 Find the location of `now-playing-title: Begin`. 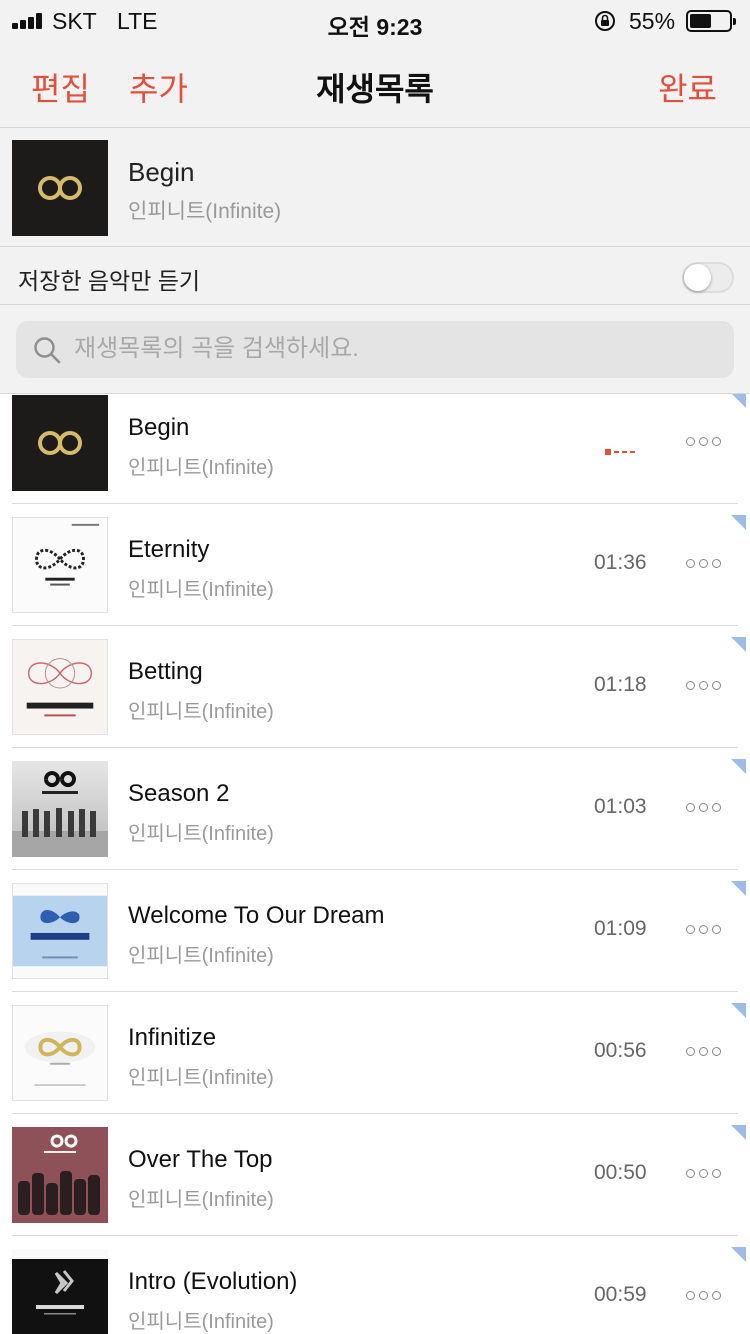

now-playing-title: Begin is located at coordinates (161, 172).